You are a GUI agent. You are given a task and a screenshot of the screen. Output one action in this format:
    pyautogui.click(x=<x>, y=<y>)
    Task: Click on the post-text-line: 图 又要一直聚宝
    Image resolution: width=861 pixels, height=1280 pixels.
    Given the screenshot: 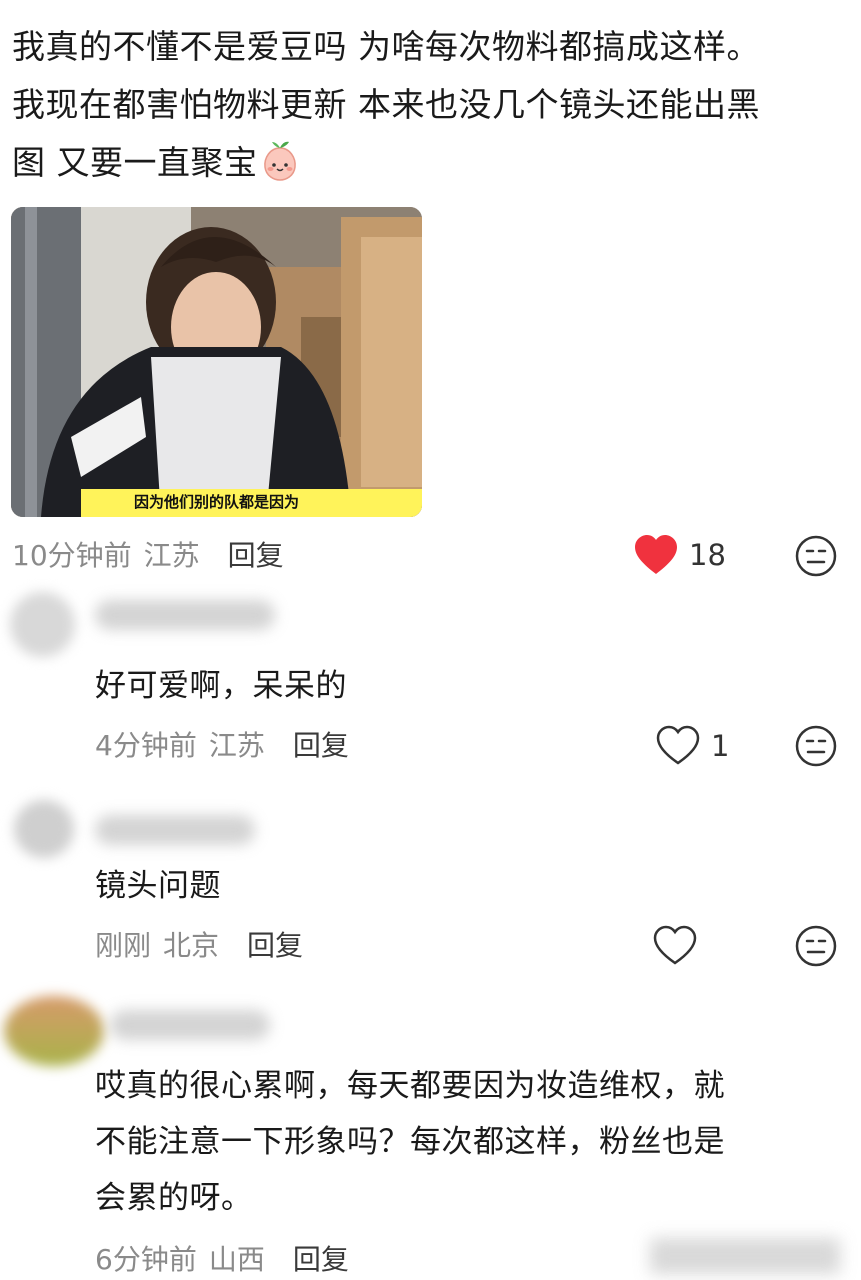 What is the action you would take?
    pyautogui.click(x=422, y=163)
    